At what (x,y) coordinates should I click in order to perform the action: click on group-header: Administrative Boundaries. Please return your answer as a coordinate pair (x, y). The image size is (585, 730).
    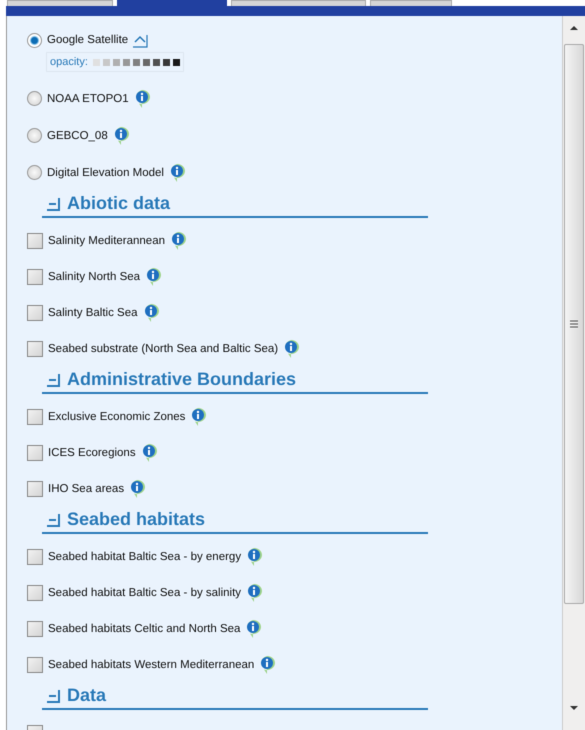
    Looking at the image, I should click on (235, 380).